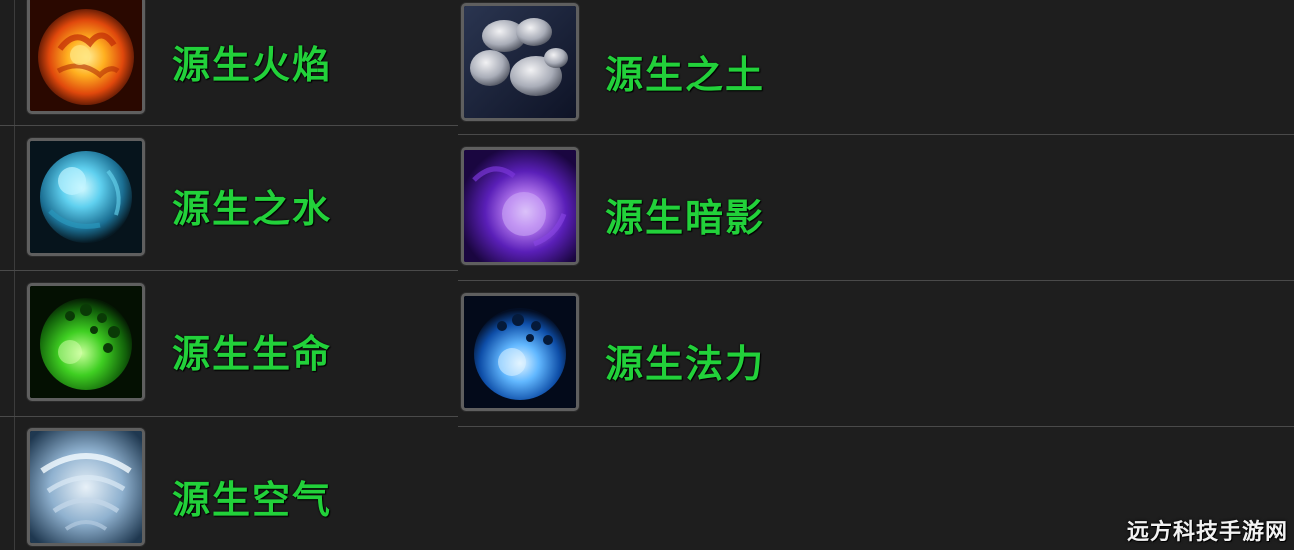 The image size is (1294, 550). Describe the element at coordinates (86, 487) in the screenshot. I see `air-swirl-icon` at that location.